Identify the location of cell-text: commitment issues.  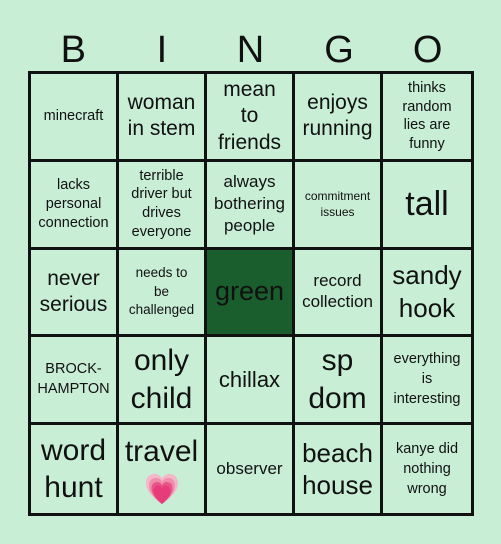
(337, 204).